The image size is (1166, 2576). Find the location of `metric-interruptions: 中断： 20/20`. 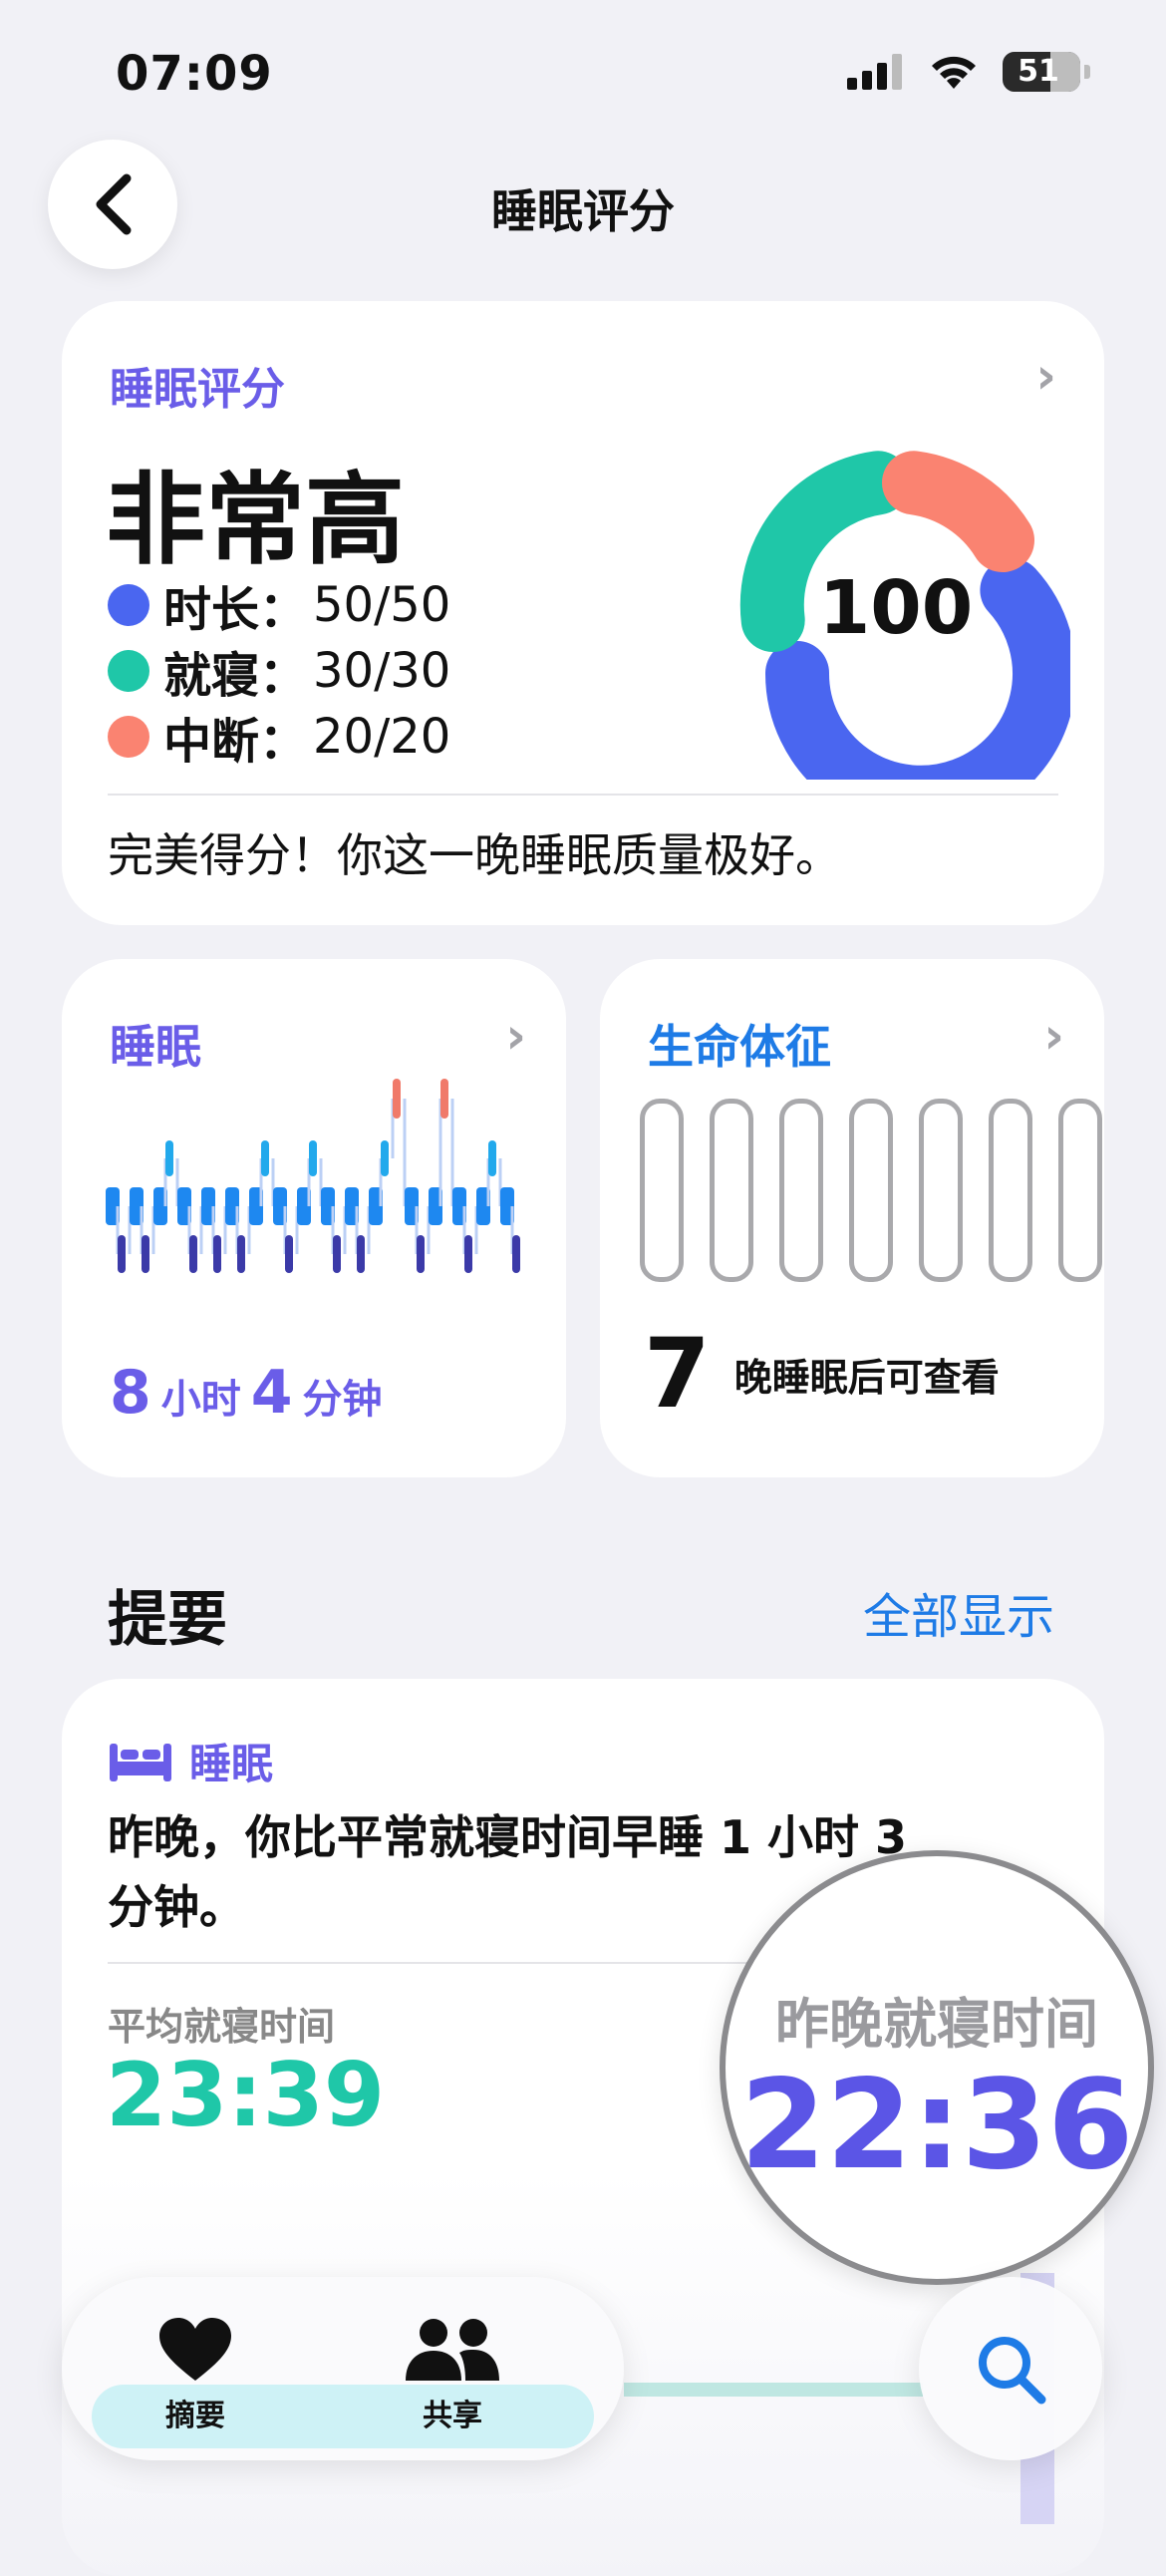

metric-interruptions: 中断： 20/20 is located at coordinates (279, 737).